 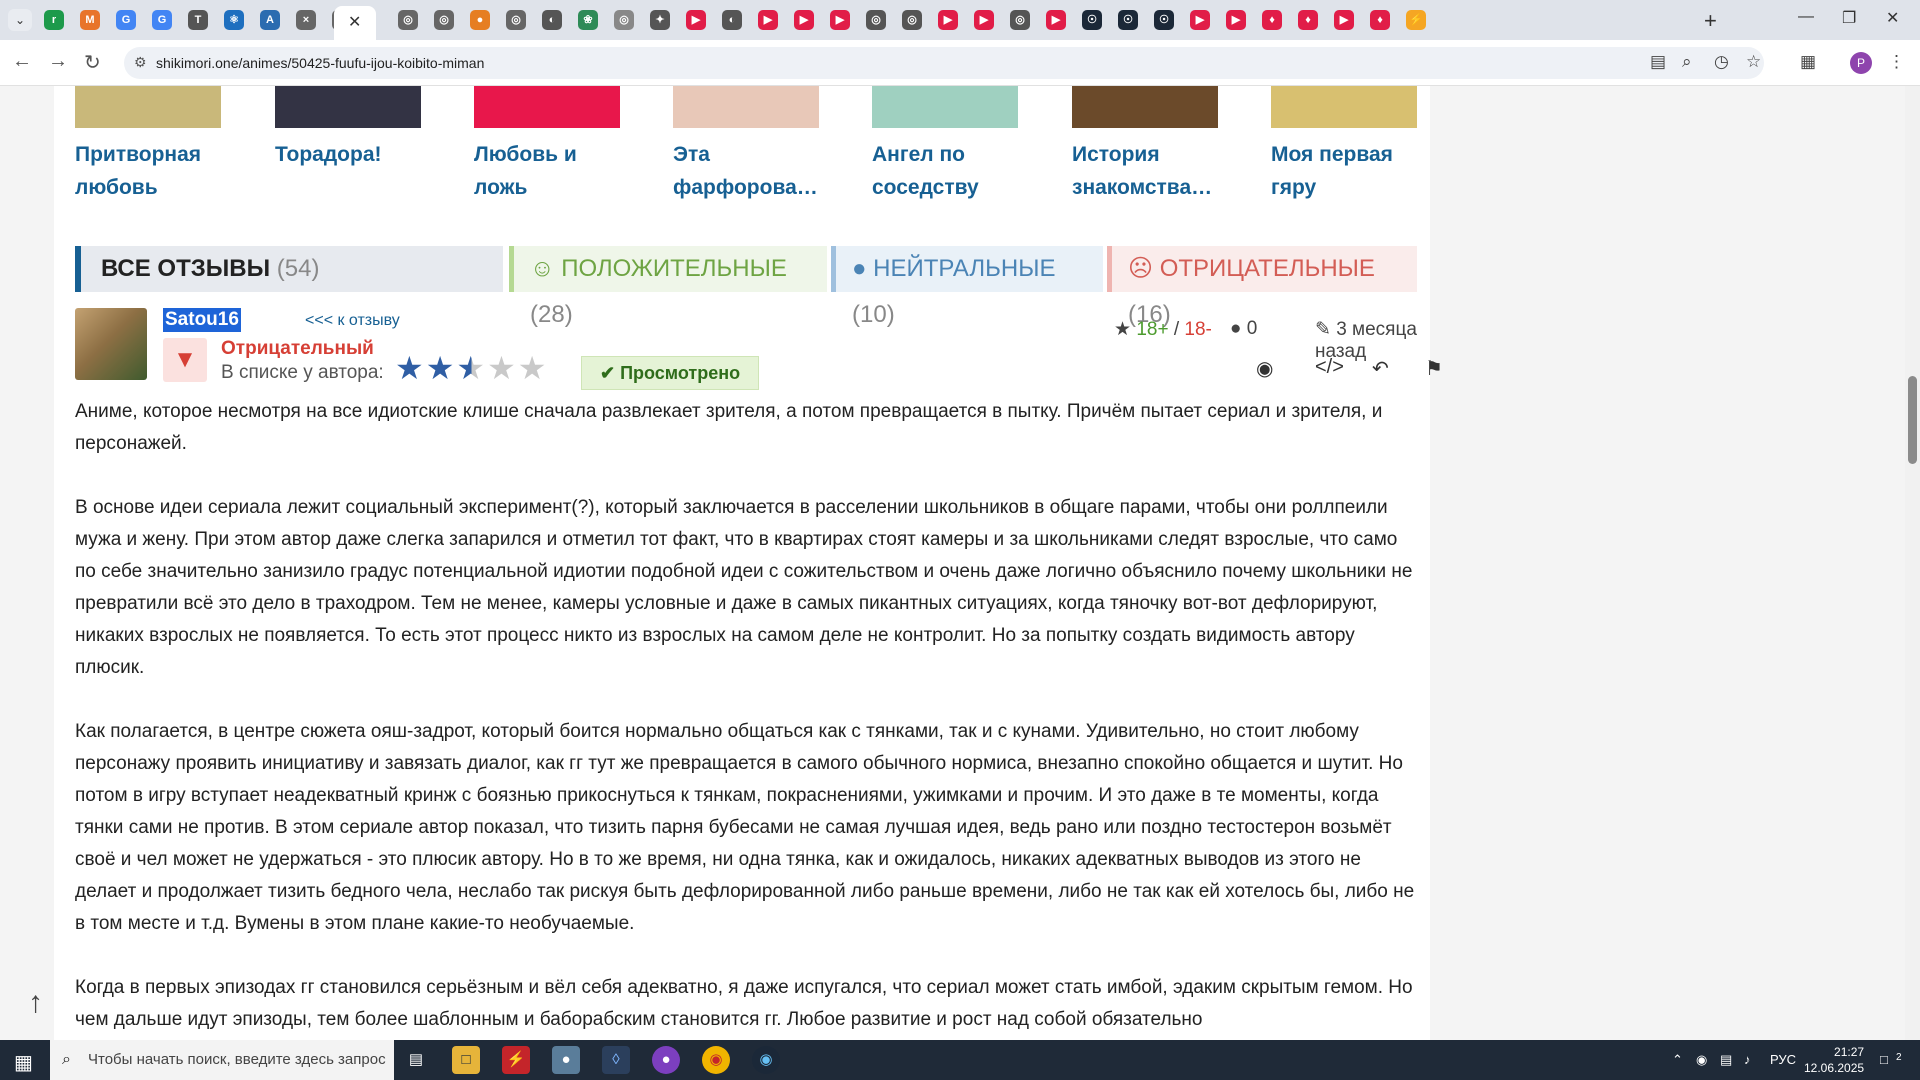 What do you see at coordinates (270, 20) in the screenshot?
I see `tab-favicon-icon: A` at bounding box center [270, 20].